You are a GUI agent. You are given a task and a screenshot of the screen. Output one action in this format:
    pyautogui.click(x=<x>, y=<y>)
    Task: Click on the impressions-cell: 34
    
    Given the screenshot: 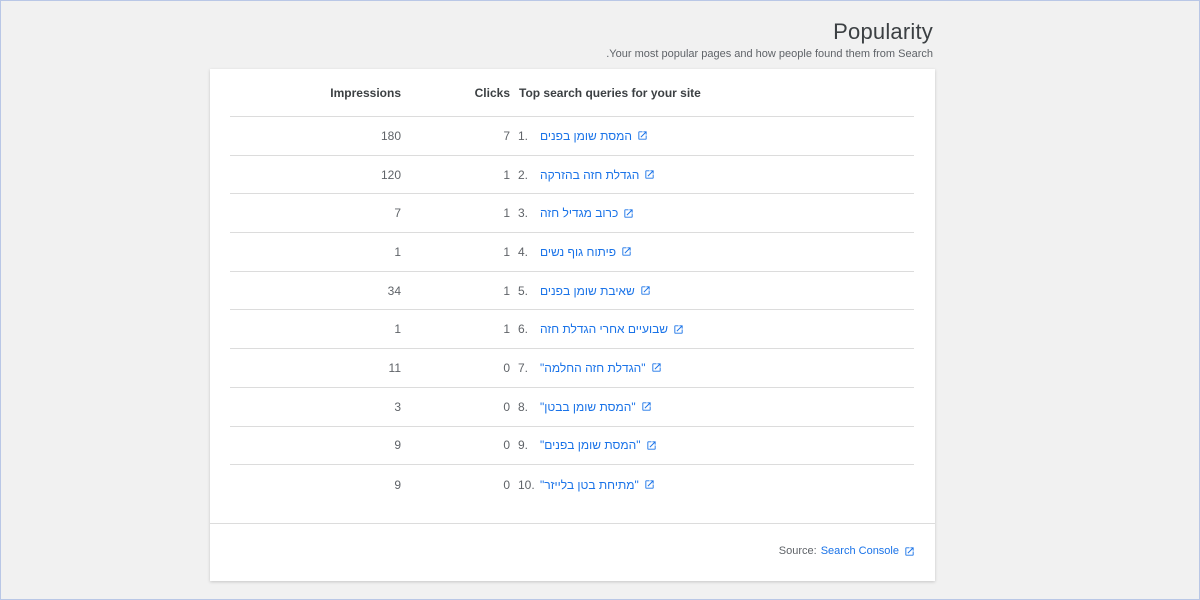 What is the action you would take?
    pyautogui.click(x=394, y=290)
    